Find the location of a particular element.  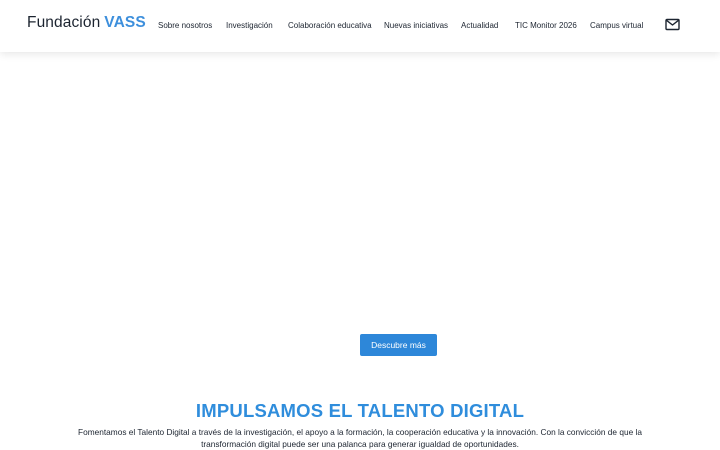

discover-more-button: Descubre más is located at coordinates (398, 345).